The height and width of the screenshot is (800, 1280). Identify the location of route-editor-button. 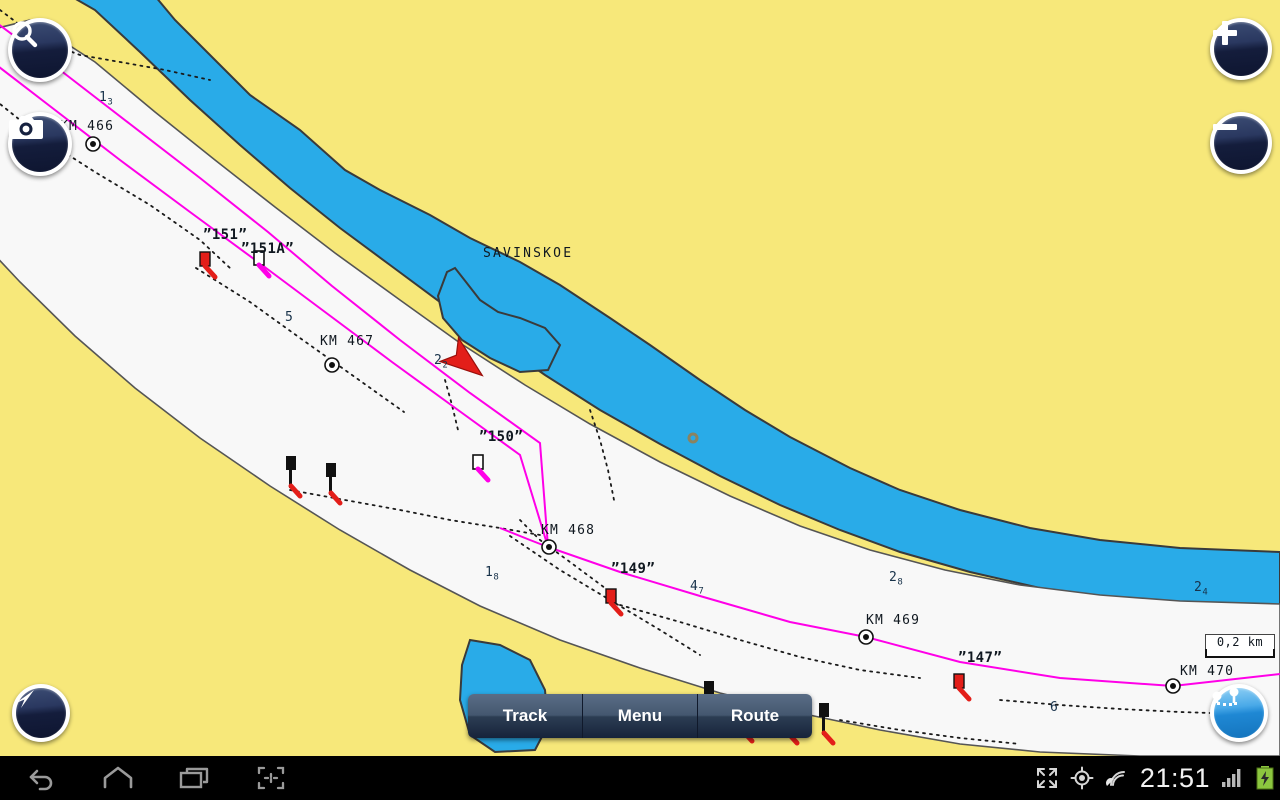
(1239, 713).